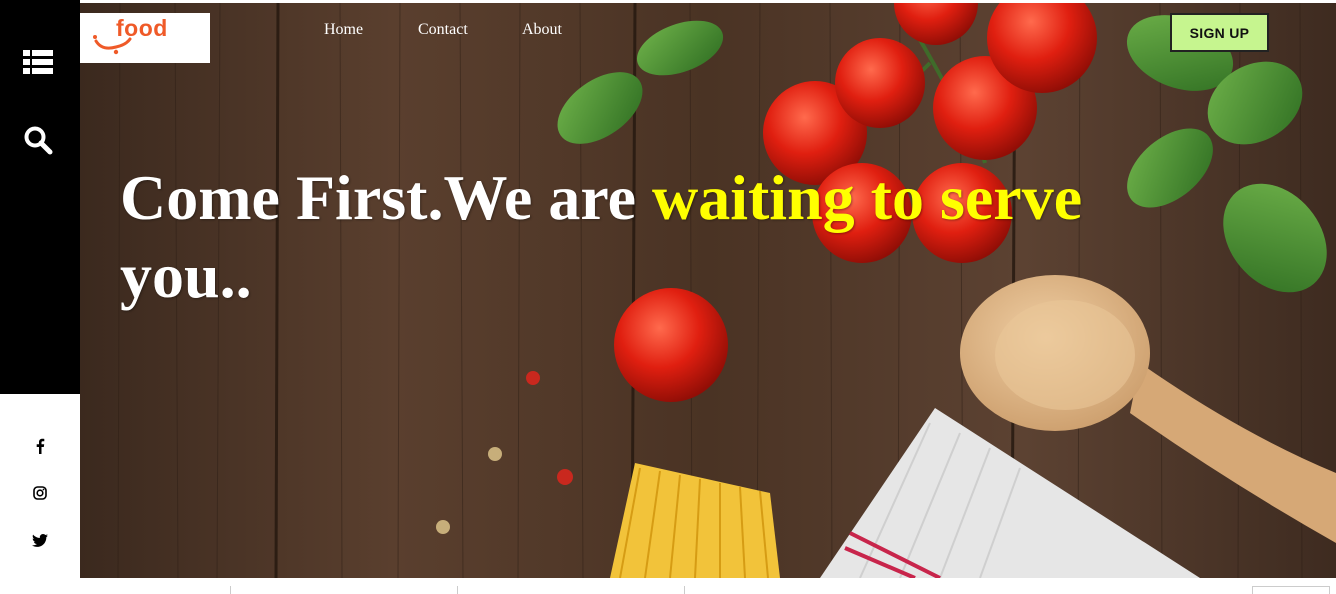  Describe the element at coordinates (668, 586) in the screenshot. I see `bottom-strip` at that location.